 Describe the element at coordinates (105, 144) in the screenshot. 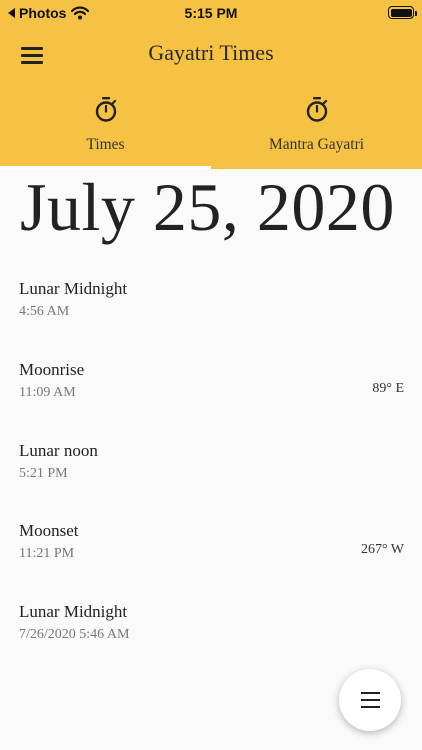

I see `tab-label-times: Times` at that location.